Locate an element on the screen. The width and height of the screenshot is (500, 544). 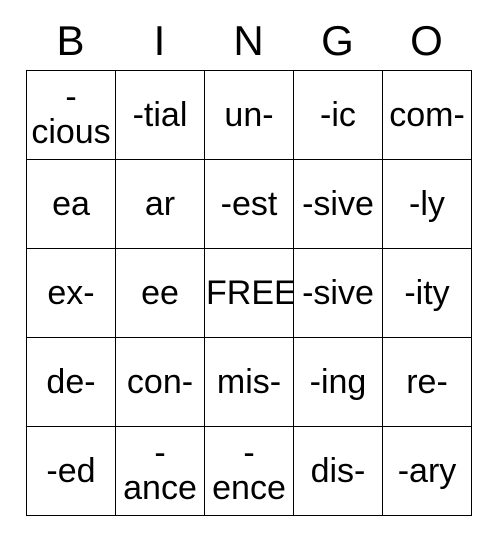
bingo-header-letter-i: I is located at coordinates (159, 40).